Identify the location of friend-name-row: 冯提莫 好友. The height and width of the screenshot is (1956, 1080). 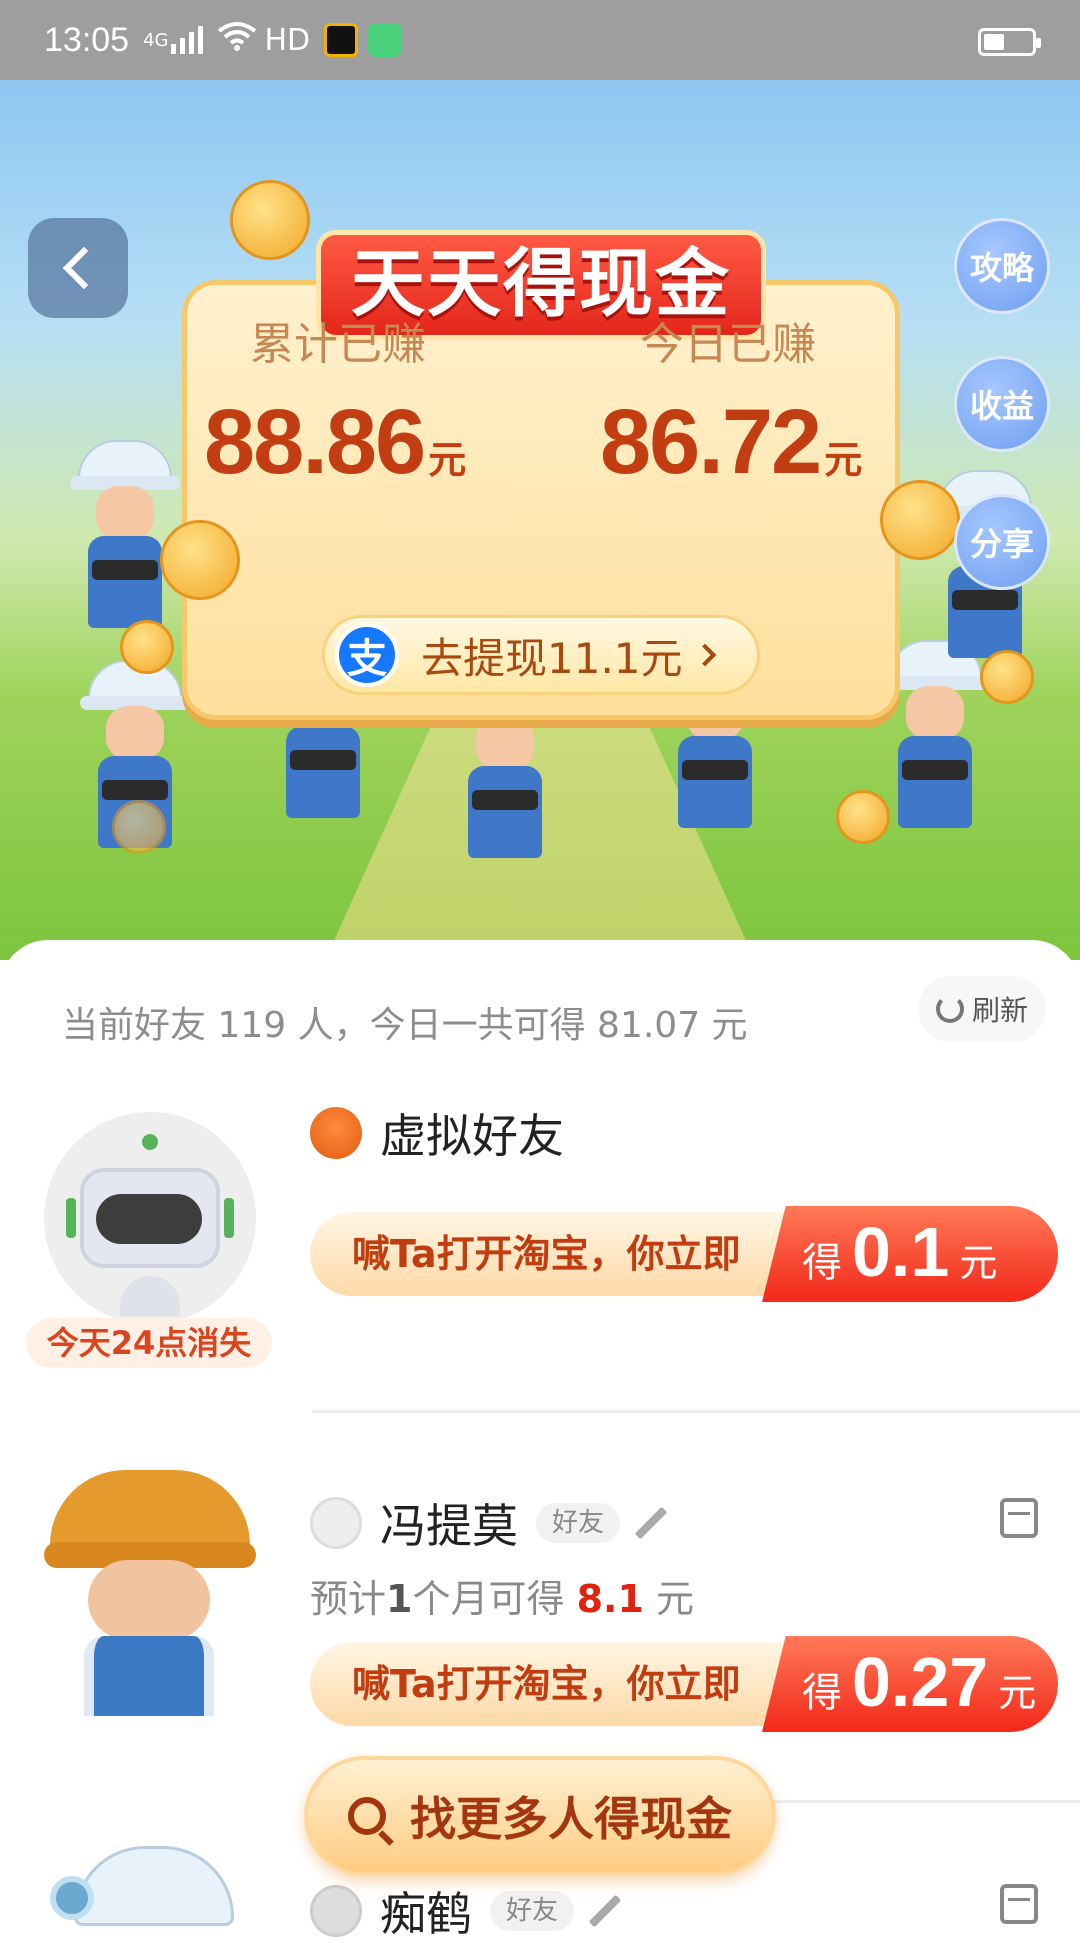
(490, 1523).